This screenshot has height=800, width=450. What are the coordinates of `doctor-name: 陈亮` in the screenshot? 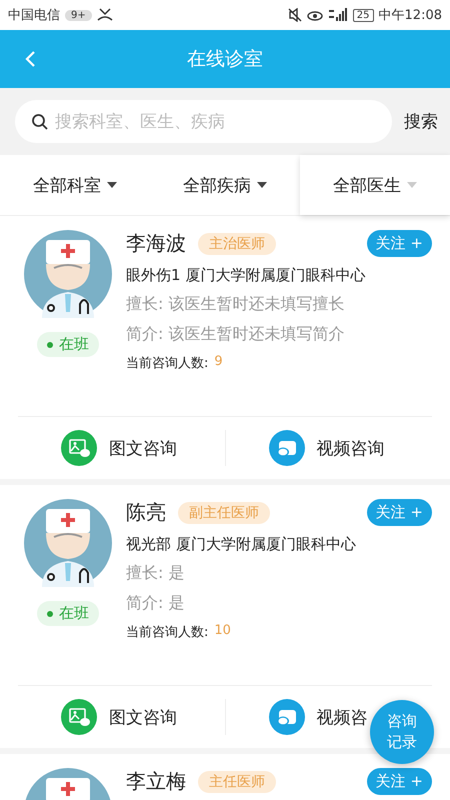 It's located at (146, 512).